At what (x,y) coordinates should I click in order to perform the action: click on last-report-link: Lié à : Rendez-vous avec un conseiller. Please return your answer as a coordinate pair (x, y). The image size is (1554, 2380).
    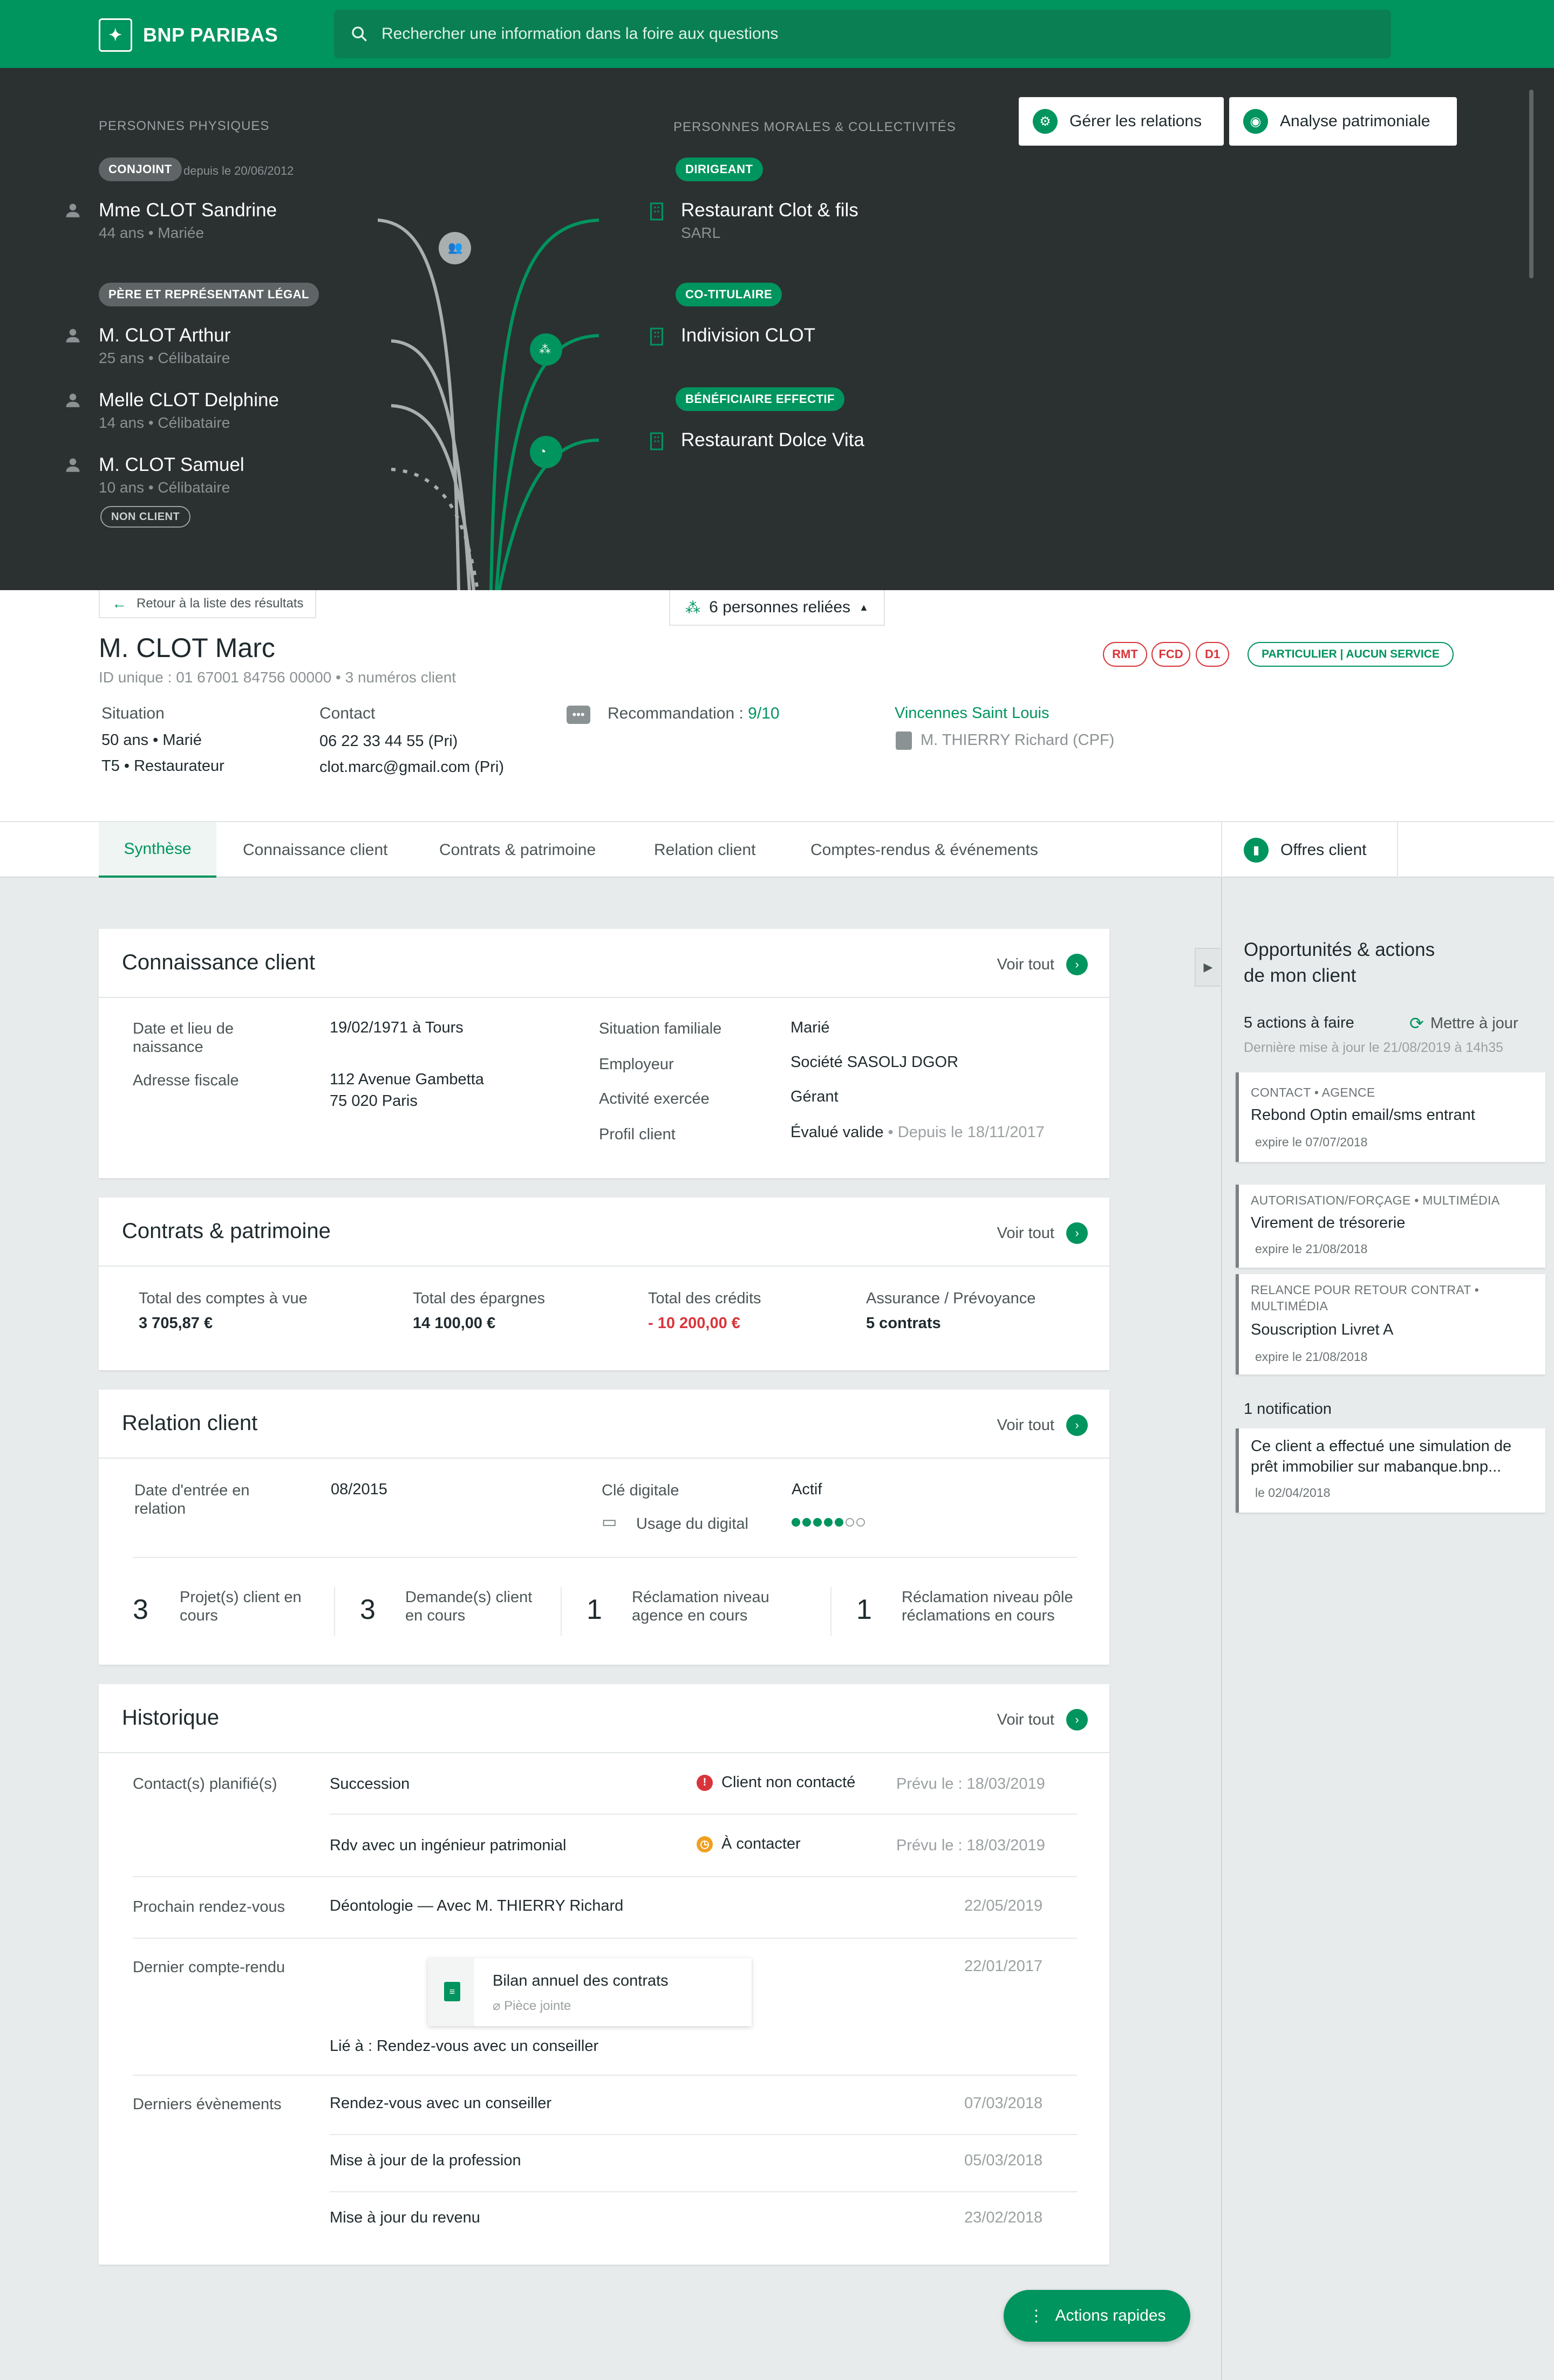
    Looking at the image, I should click on (464, 2046).